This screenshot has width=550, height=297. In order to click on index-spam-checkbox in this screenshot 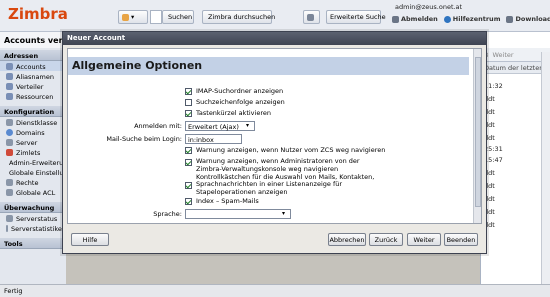, I will do `click(188, 201)`.